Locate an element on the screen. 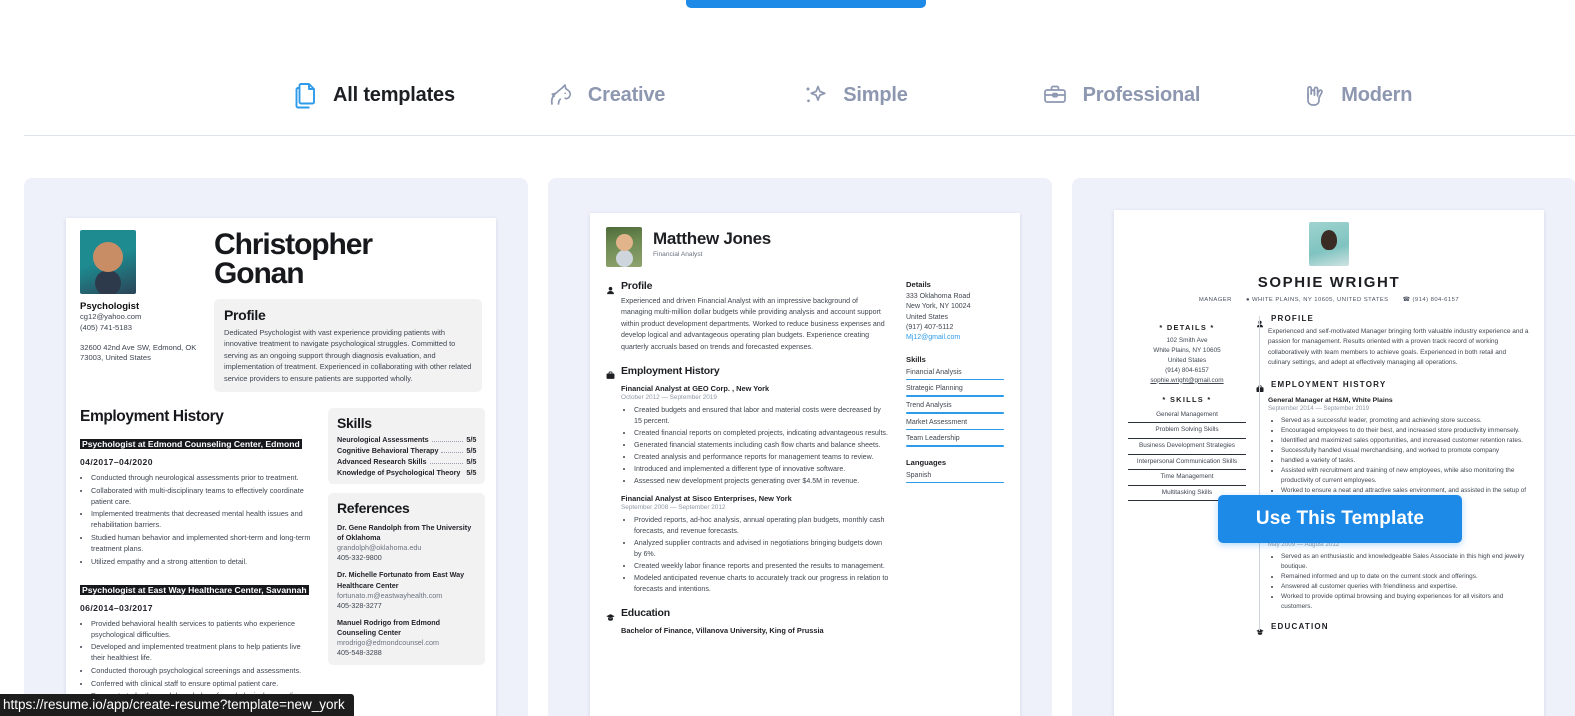  education-section-header: EDUCATION is located at coordinates (1393, 628).